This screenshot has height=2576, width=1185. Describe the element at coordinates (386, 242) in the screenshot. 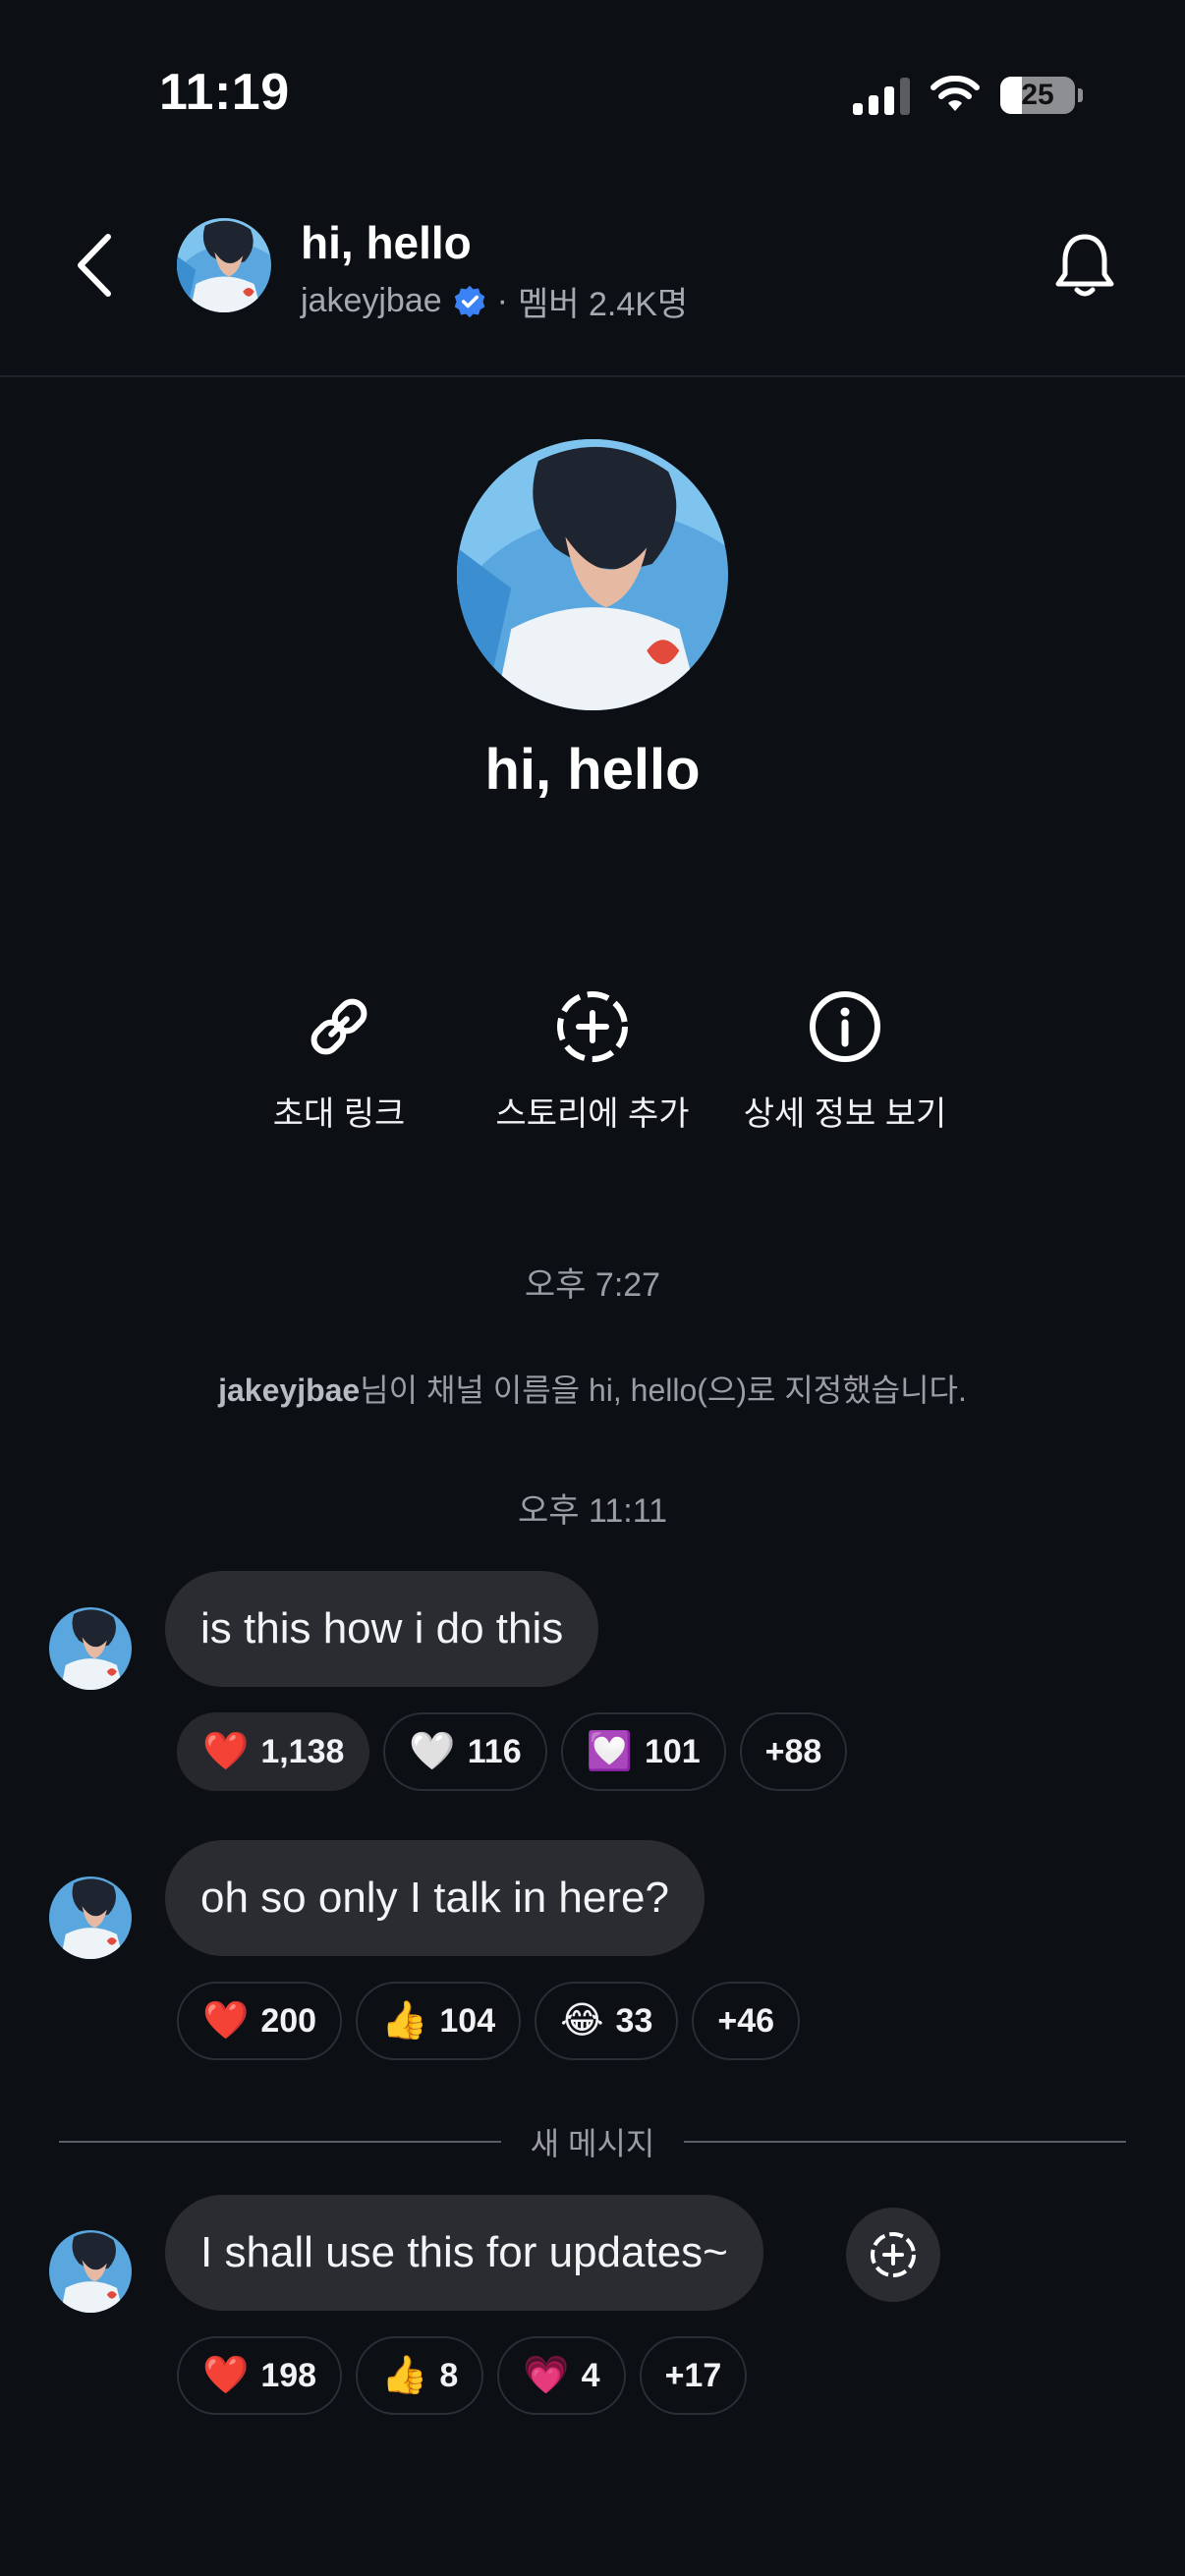

I see `channel-title: hi, hello` at that location.